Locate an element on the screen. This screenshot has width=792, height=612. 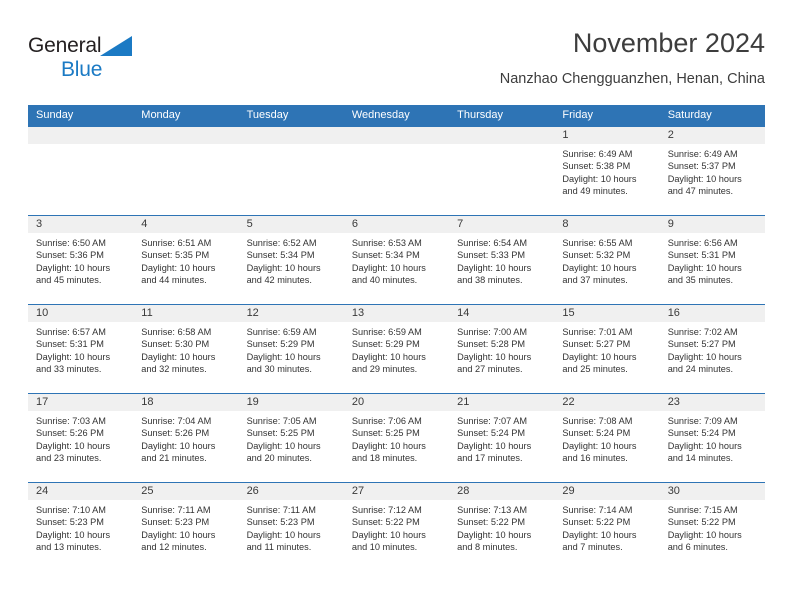
sunset-text: Sunset: 5:24 PM is located at coordinates (491, 433).